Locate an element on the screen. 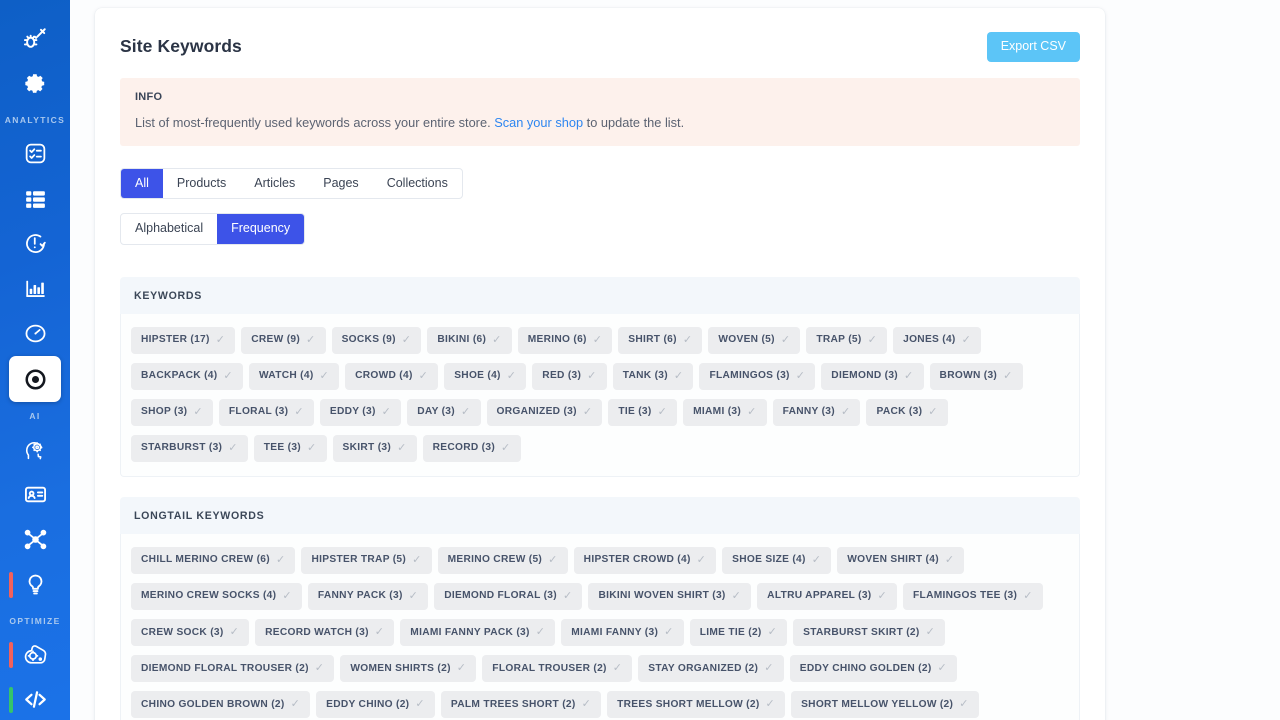 Image resolution: width=1280 pixels, height=720 pixels. keyword-tag: CHINO GOLDEN BROWN (2) ✓ is located at coordinates (221, 705).